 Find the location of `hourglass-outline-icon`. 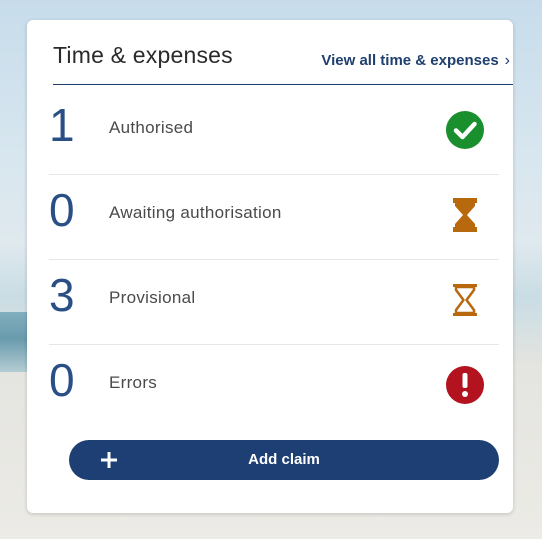

hourglass-outline-icon is located at coordinates (465, 300).